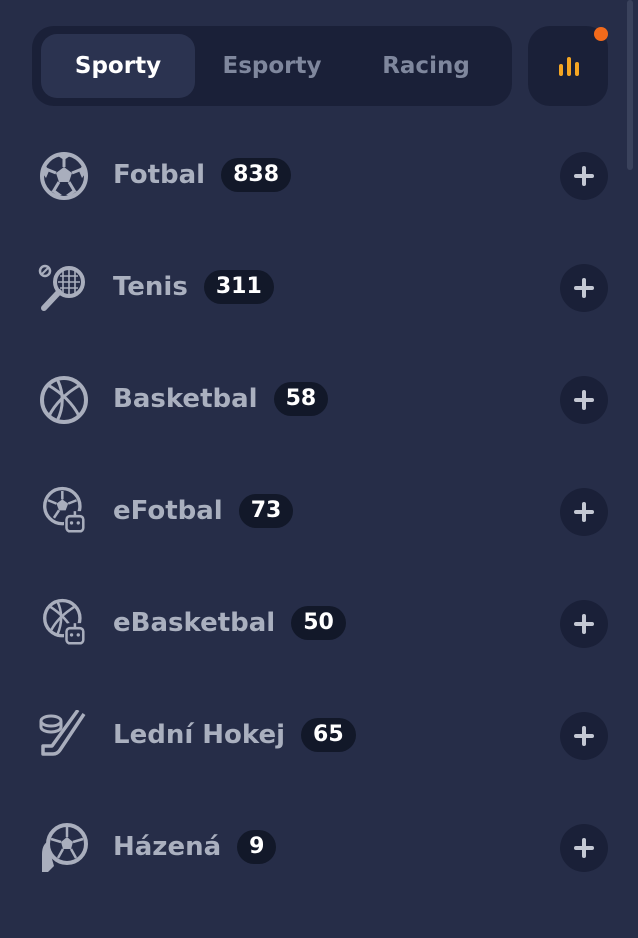  Describe the element at coordinates (199, 735) in the screenshot. I see `sport-name: Lední Hokej` at that location.